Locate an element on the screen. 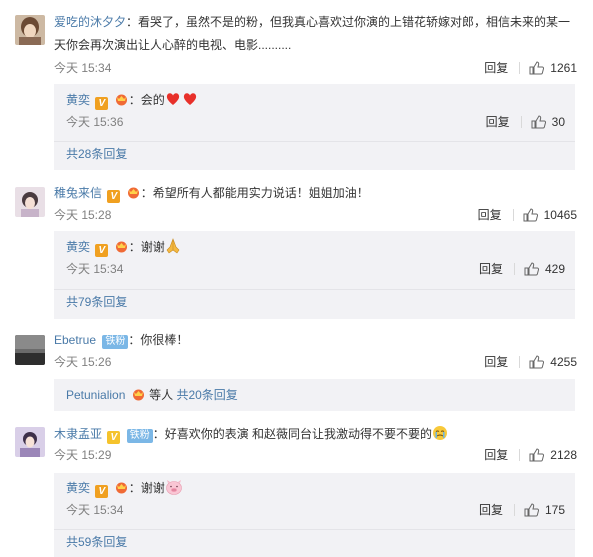  sub-reply-box: 黄奕 V ：谢谢 今天 15:34 回复 429 共79条回复 is located at coordinates (314, 275).